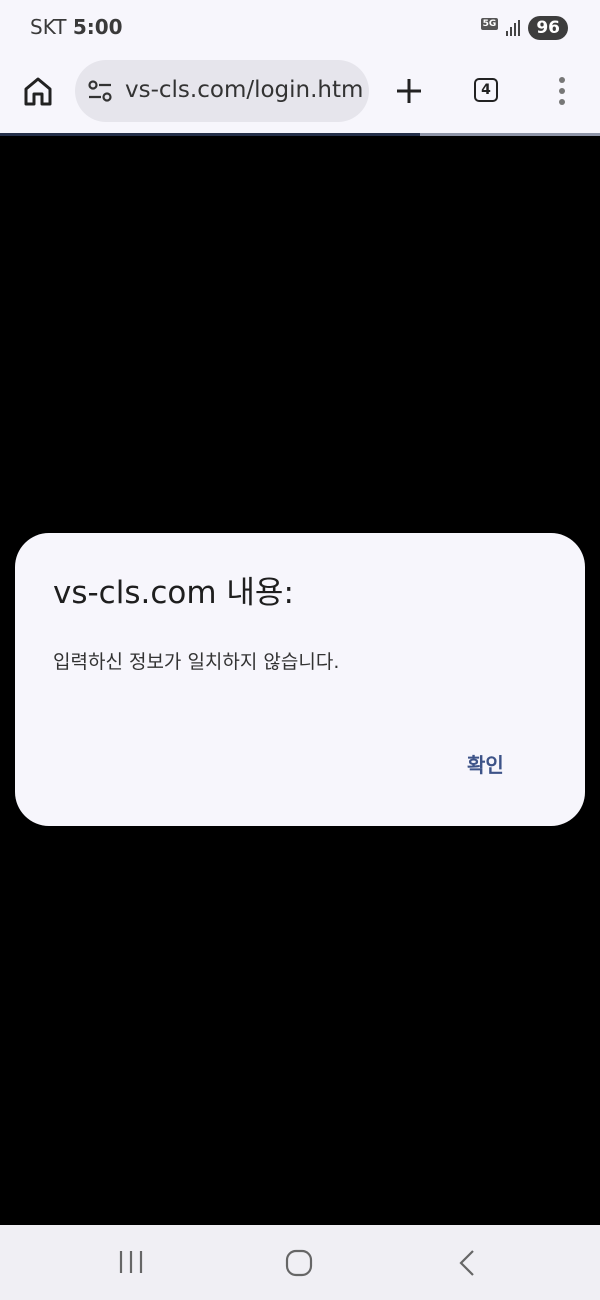 Image resolution: width=600 pixels, height=1300 pixels. What do you see at coordinates (548, 28) in the screenshot?
I see `battery-icon: 96` at bounding box center [548, 28].